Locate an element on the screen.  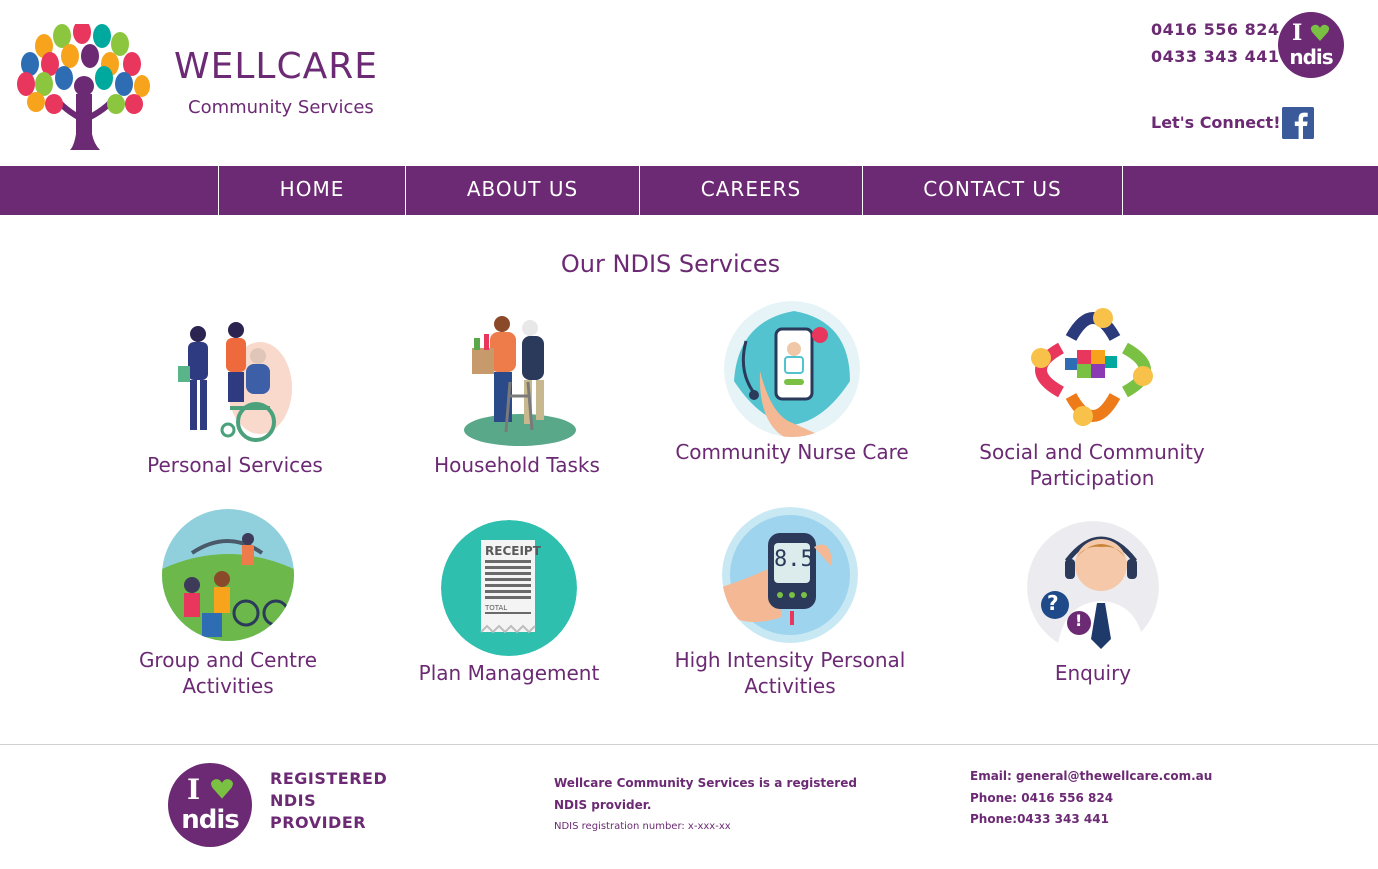
service-group: Group and Centre Activities is located at coordinates (228, 673).